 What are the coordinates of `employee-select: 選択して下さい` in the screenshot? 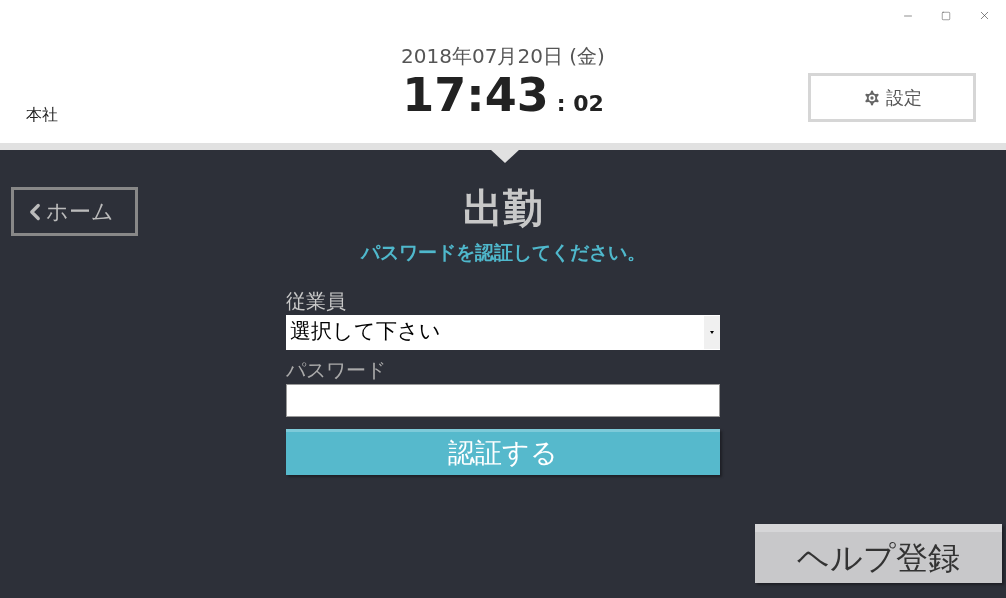 It's located at (503, 332).